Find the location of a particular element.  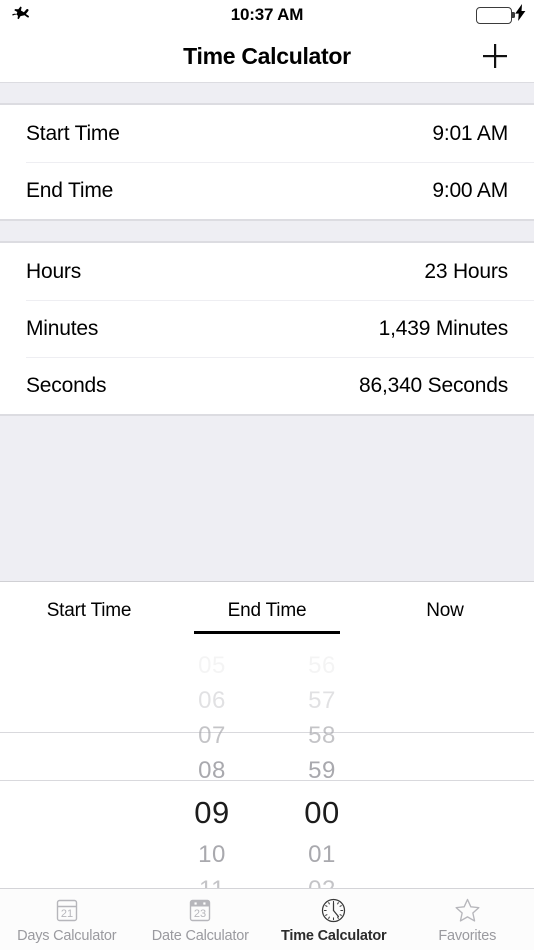

tab-days-calculator: 21 Days Calculator is located at coordinates (67, 919).